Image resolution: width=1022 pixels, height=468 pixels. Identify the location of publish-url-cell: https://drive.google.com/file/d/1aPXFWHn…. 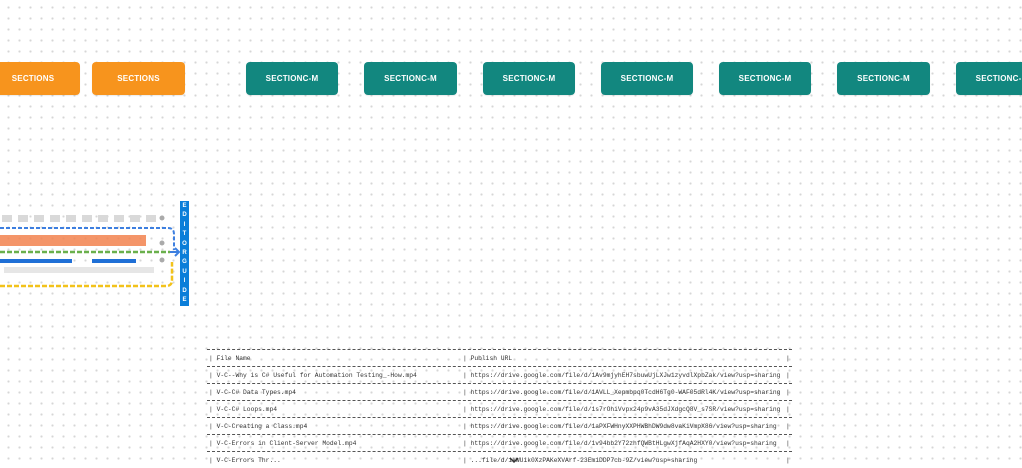
(624, 426).